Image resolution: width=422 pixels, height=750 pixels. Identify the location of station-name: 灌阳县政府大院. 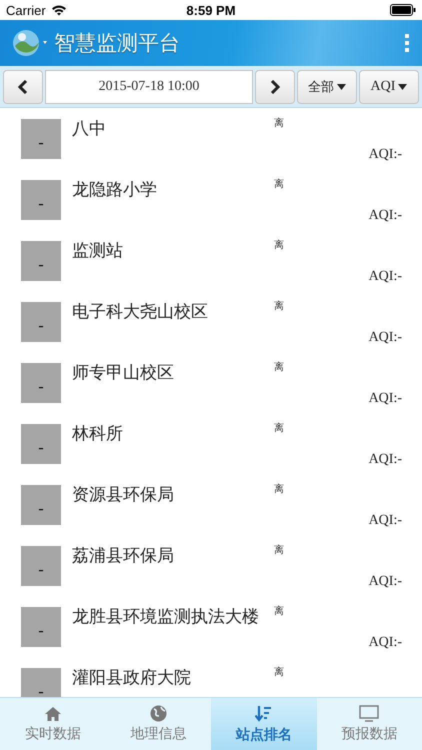
(173, 678).